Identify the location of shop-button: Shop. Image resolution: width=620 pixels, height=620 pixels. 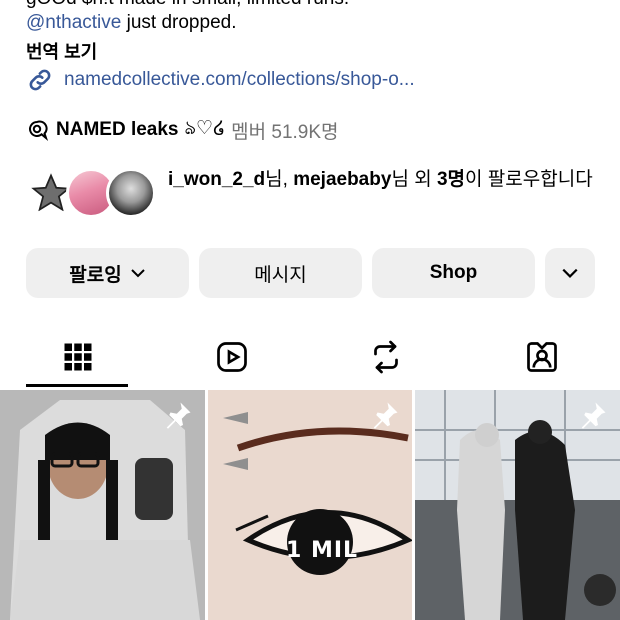
(453, 273).